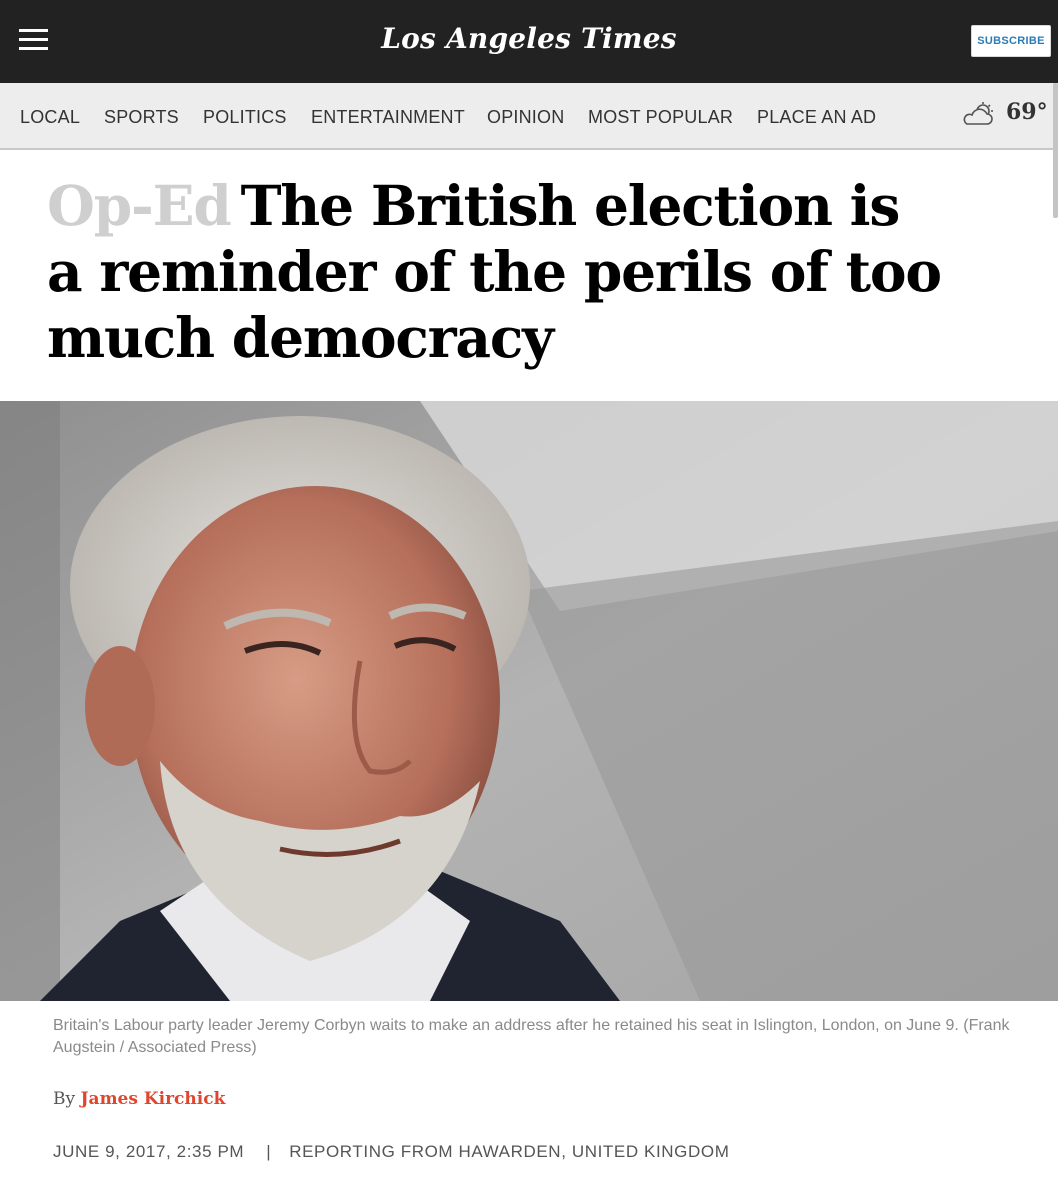 The height and width of the screenshot is (1183, 1058). What do you see at coordinates (388, 117) in the screenshot?
I see `nav-item-entertainment: ENTERTAINMENT` at bounding box center [388, 117].